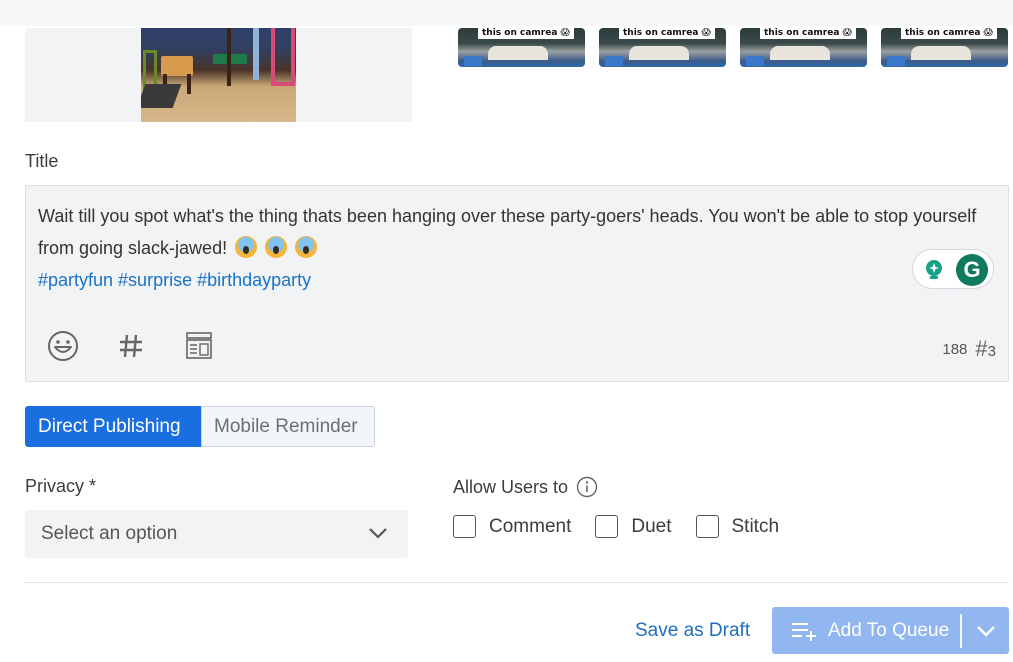 This screenshot has width=1013, height=662. I want to click on title-hashtags: #partyfun #surprise #birthdayparty, so click(175, 280).